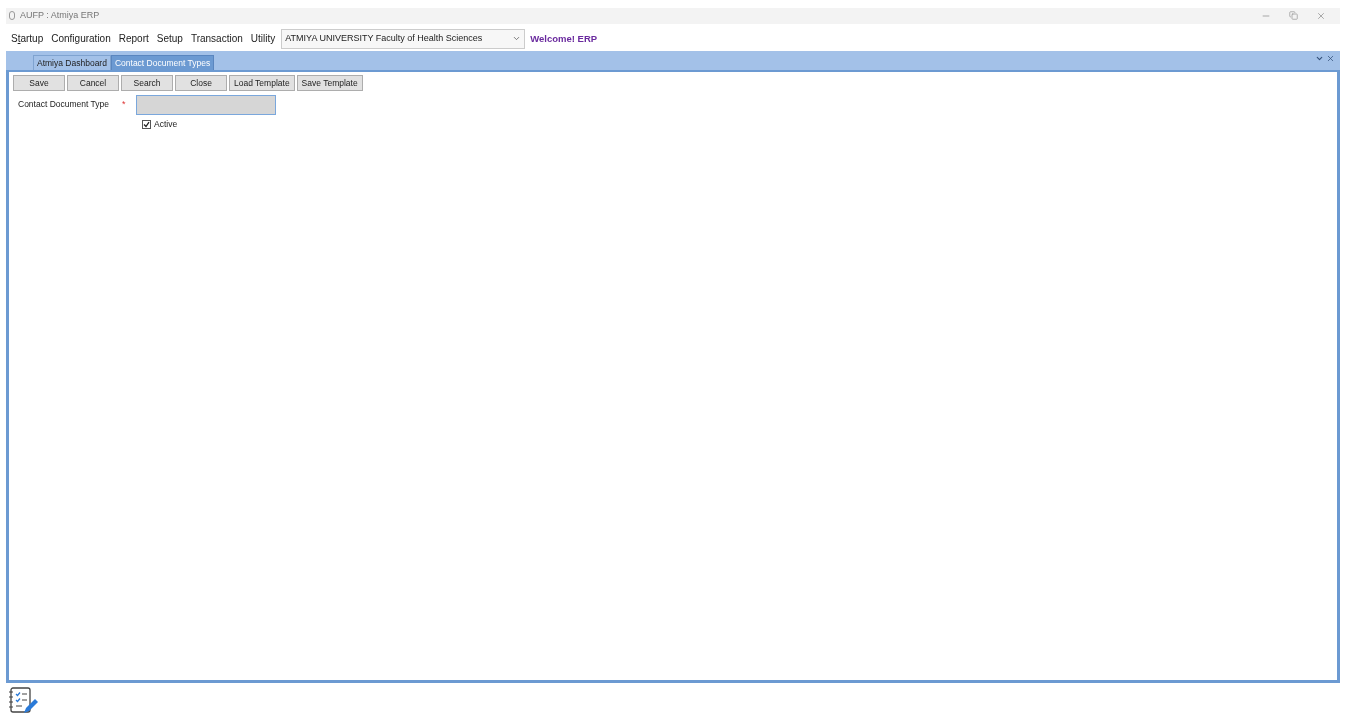  Describe the element at coordinates (133, 38) in the screenshot. I see `menu-item: Report` at that location.